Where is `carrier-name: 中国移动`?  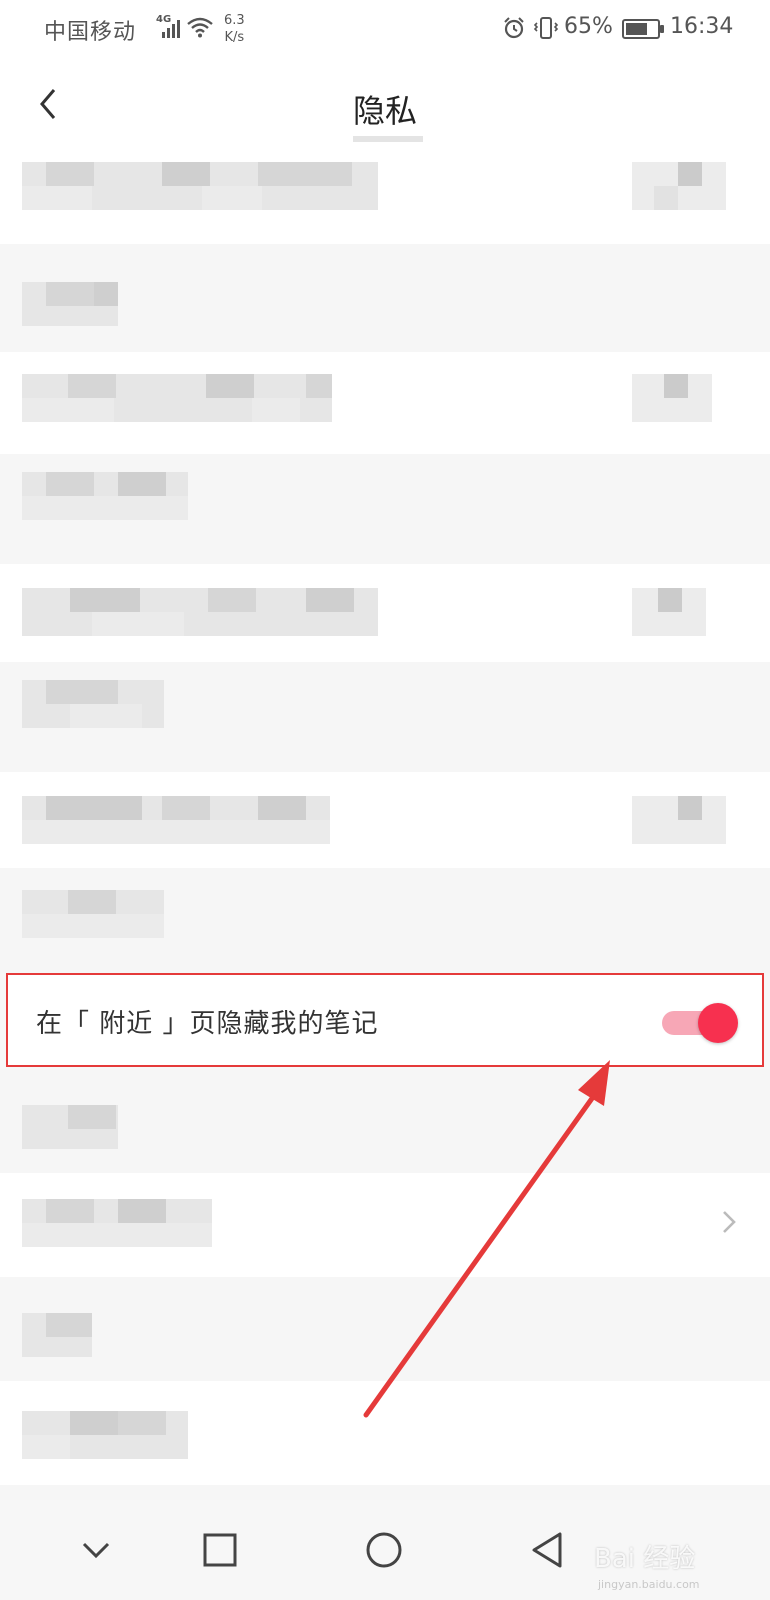
carrier-name: 中国移动 is located at coordinates (90, 32).